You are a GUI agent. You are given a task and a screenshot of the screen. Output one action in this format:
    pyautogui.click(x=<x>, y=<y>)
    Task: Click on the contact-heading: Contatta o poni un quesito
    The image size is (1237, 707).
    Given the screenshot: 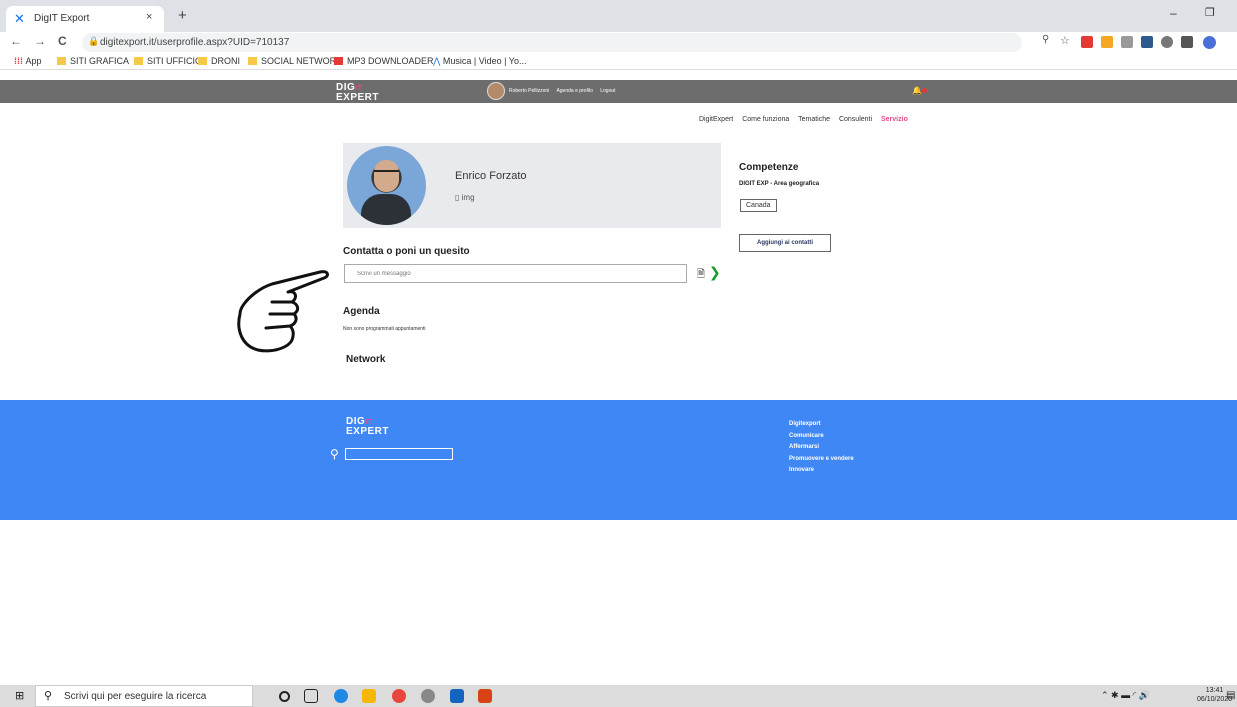 What is the action you would take?
    pyautogui.click(x=406, y=251)
    